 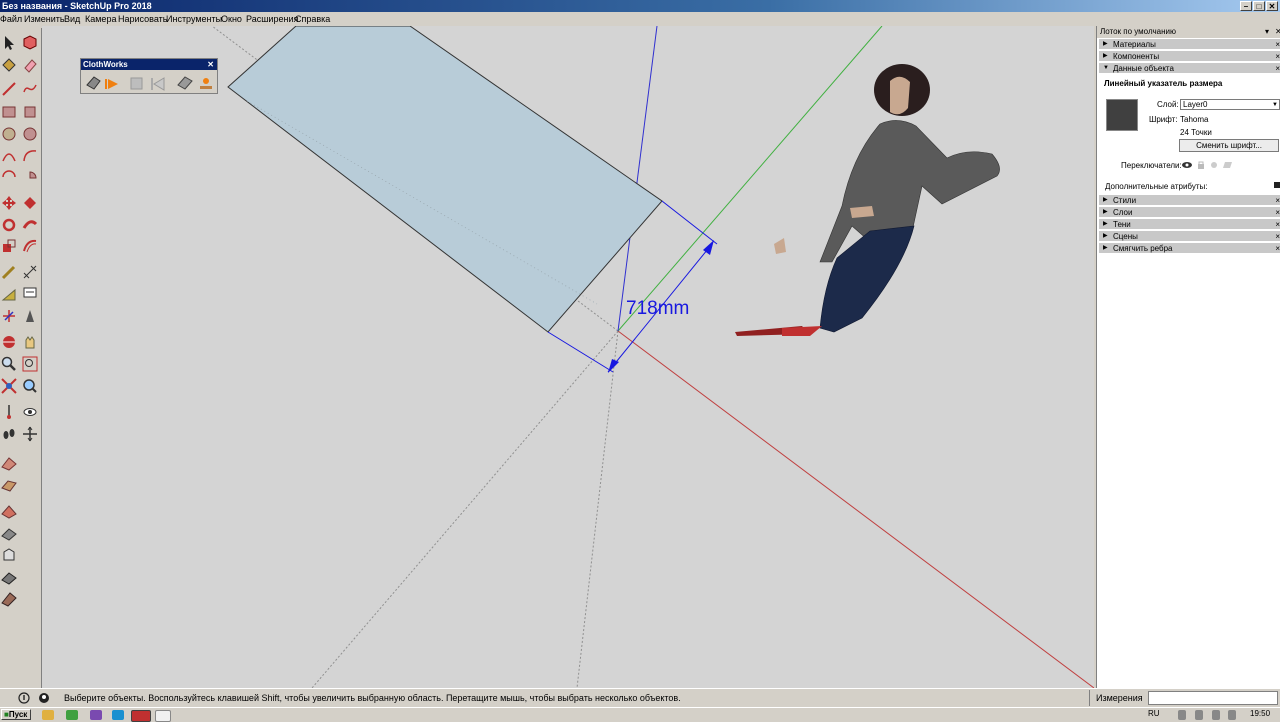 What do you see at coordinates (30, 225) in the screenshot?
I see `follow-me-icon` at bounding box center [30, 225].